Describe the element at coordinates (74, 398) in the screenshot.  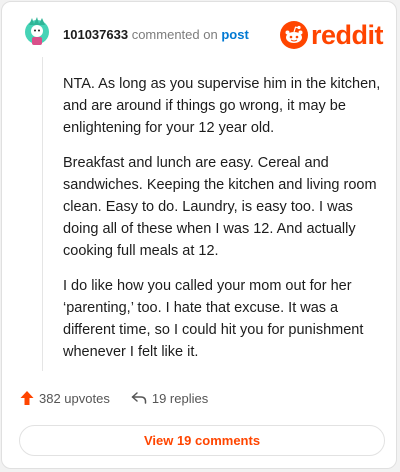
I see `upvote-count: 382 upvotes` at that location.